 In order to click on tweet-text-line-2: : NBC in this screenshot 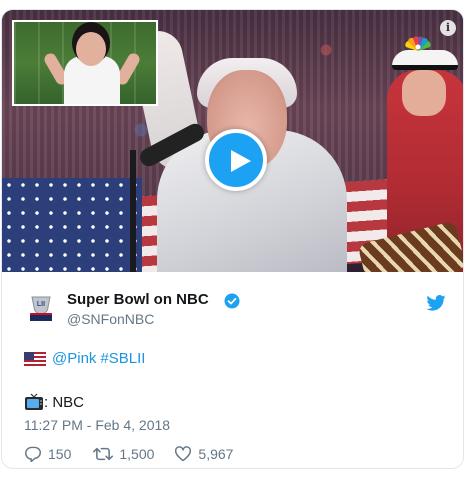, I will do `click(54, 402)`.